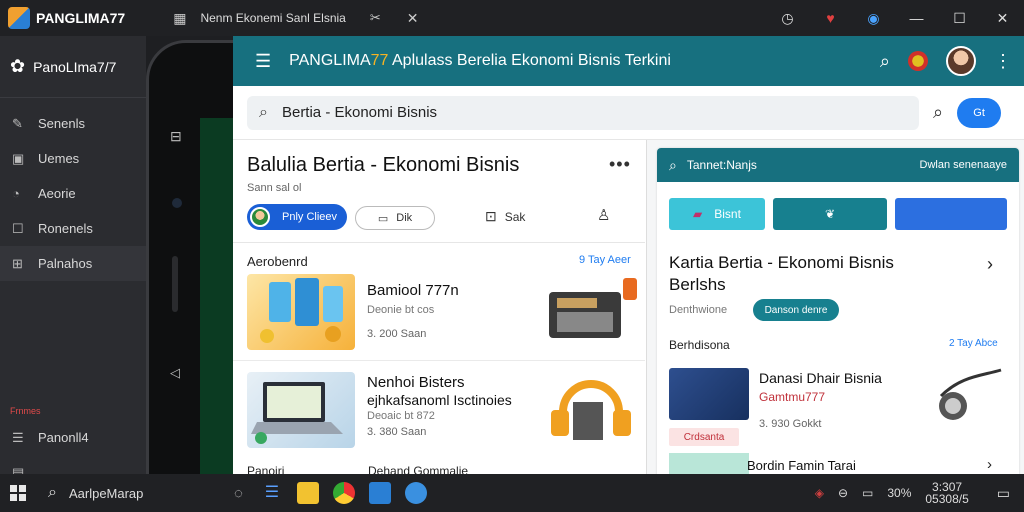 The height and width of the screenshot is (512, 1024). Describe the element at coordinates (18, 437) in the screenshot. I see `panel-icon: ☰` at that location.